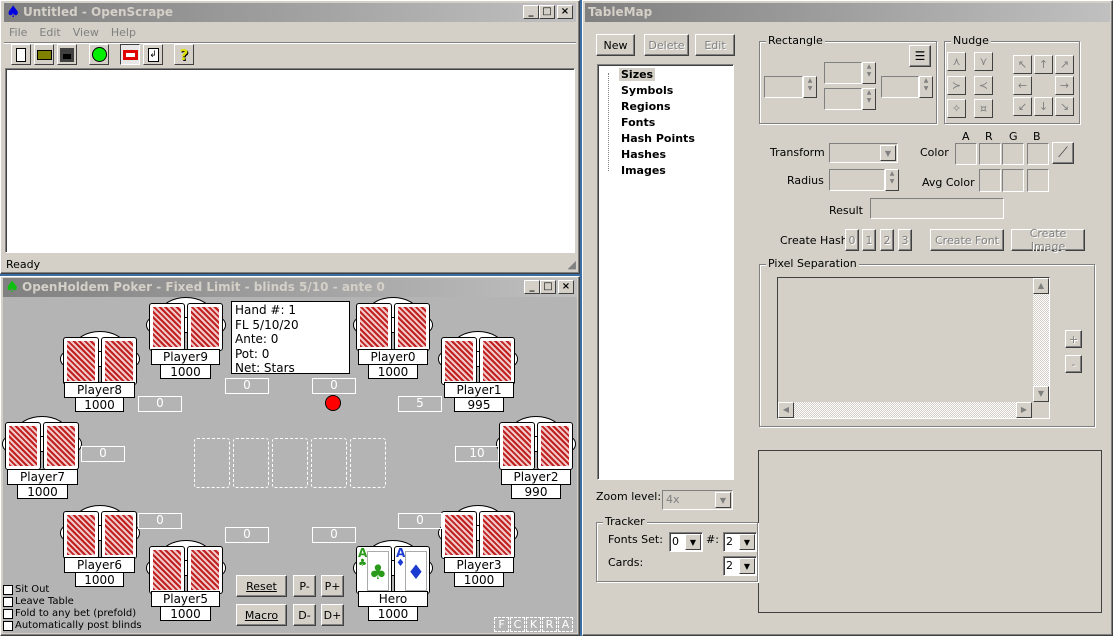 This screenshot has height=636, width=1113. I want to click on create-hash-1-button: 1, so click(869, 240).